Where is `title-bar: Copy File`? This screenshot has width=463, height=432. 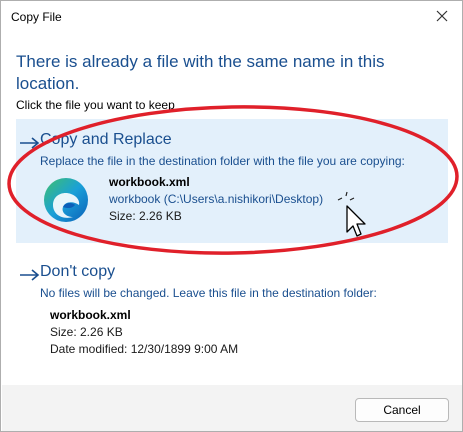 title-bar: Copy File is located at coordinates (231, 17).